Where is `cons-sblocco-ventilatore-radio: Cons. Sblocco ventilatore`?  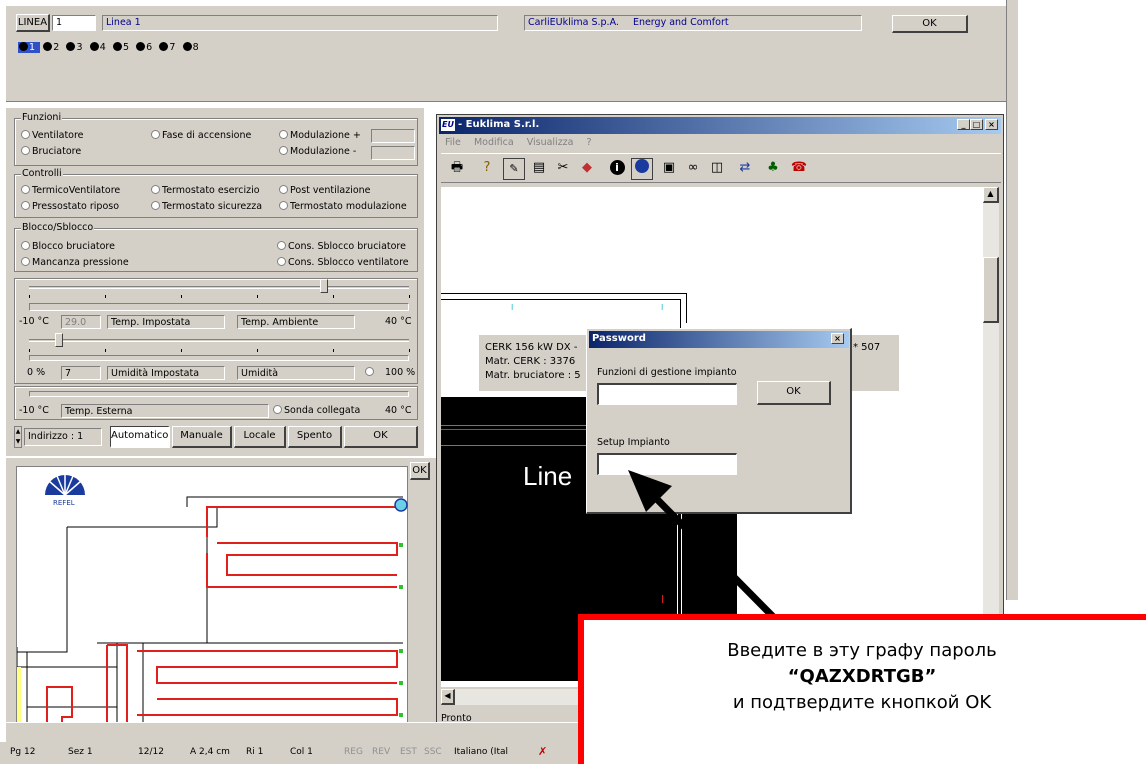 cons-sblocco-ventilatore-radio: Cons. Sblocco ventilatore is located at coordinates (343, 263).